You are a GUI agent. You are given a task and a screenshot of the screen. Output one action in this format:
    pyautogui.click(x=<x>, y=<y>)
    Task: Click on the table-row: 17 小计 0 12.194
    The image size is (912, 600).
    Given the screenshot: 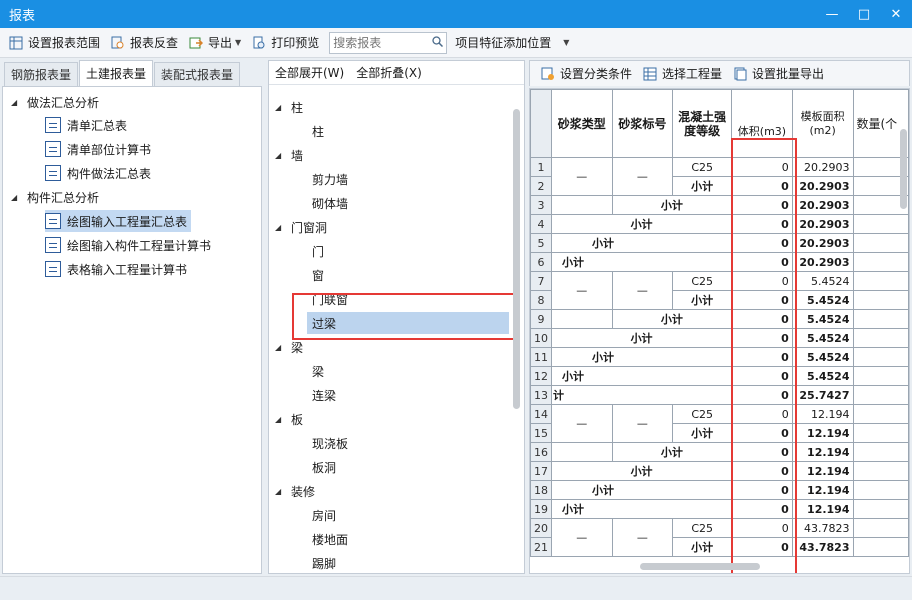 What is the action you would take?
    pyautogui.click(x=719, y=471)
    